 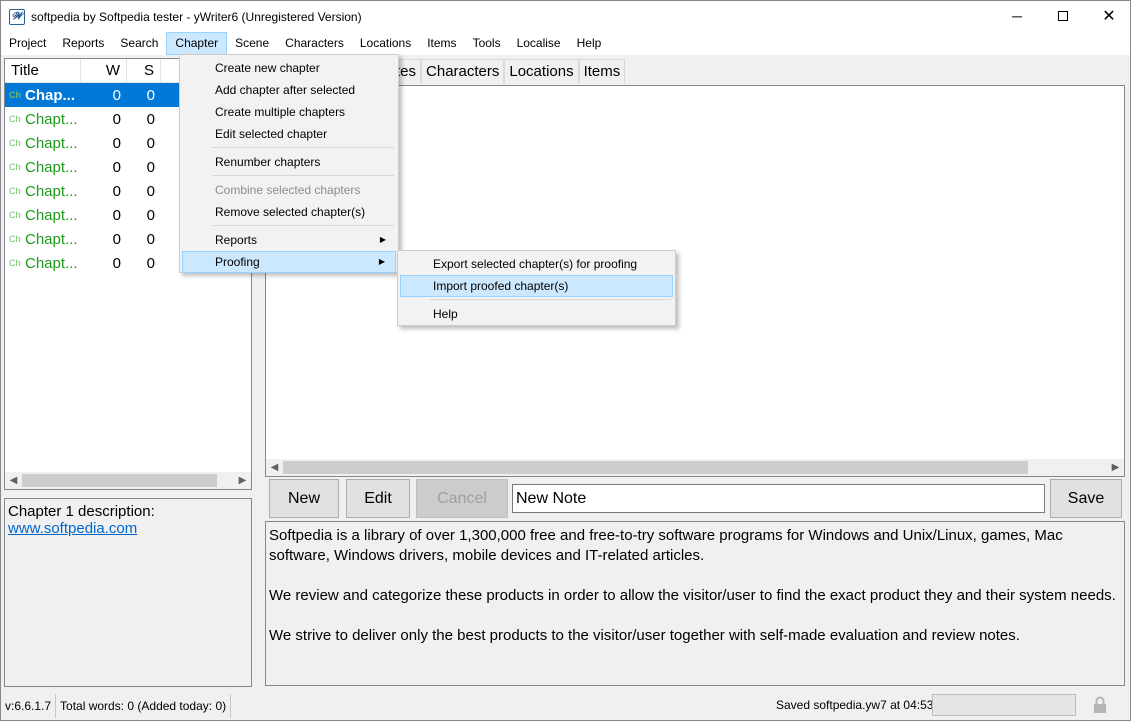 What do you see at coordinates (81, 511) in the screenshot?
I see `description-label: Chapter 1 description:` at bounding box center [81, 511].